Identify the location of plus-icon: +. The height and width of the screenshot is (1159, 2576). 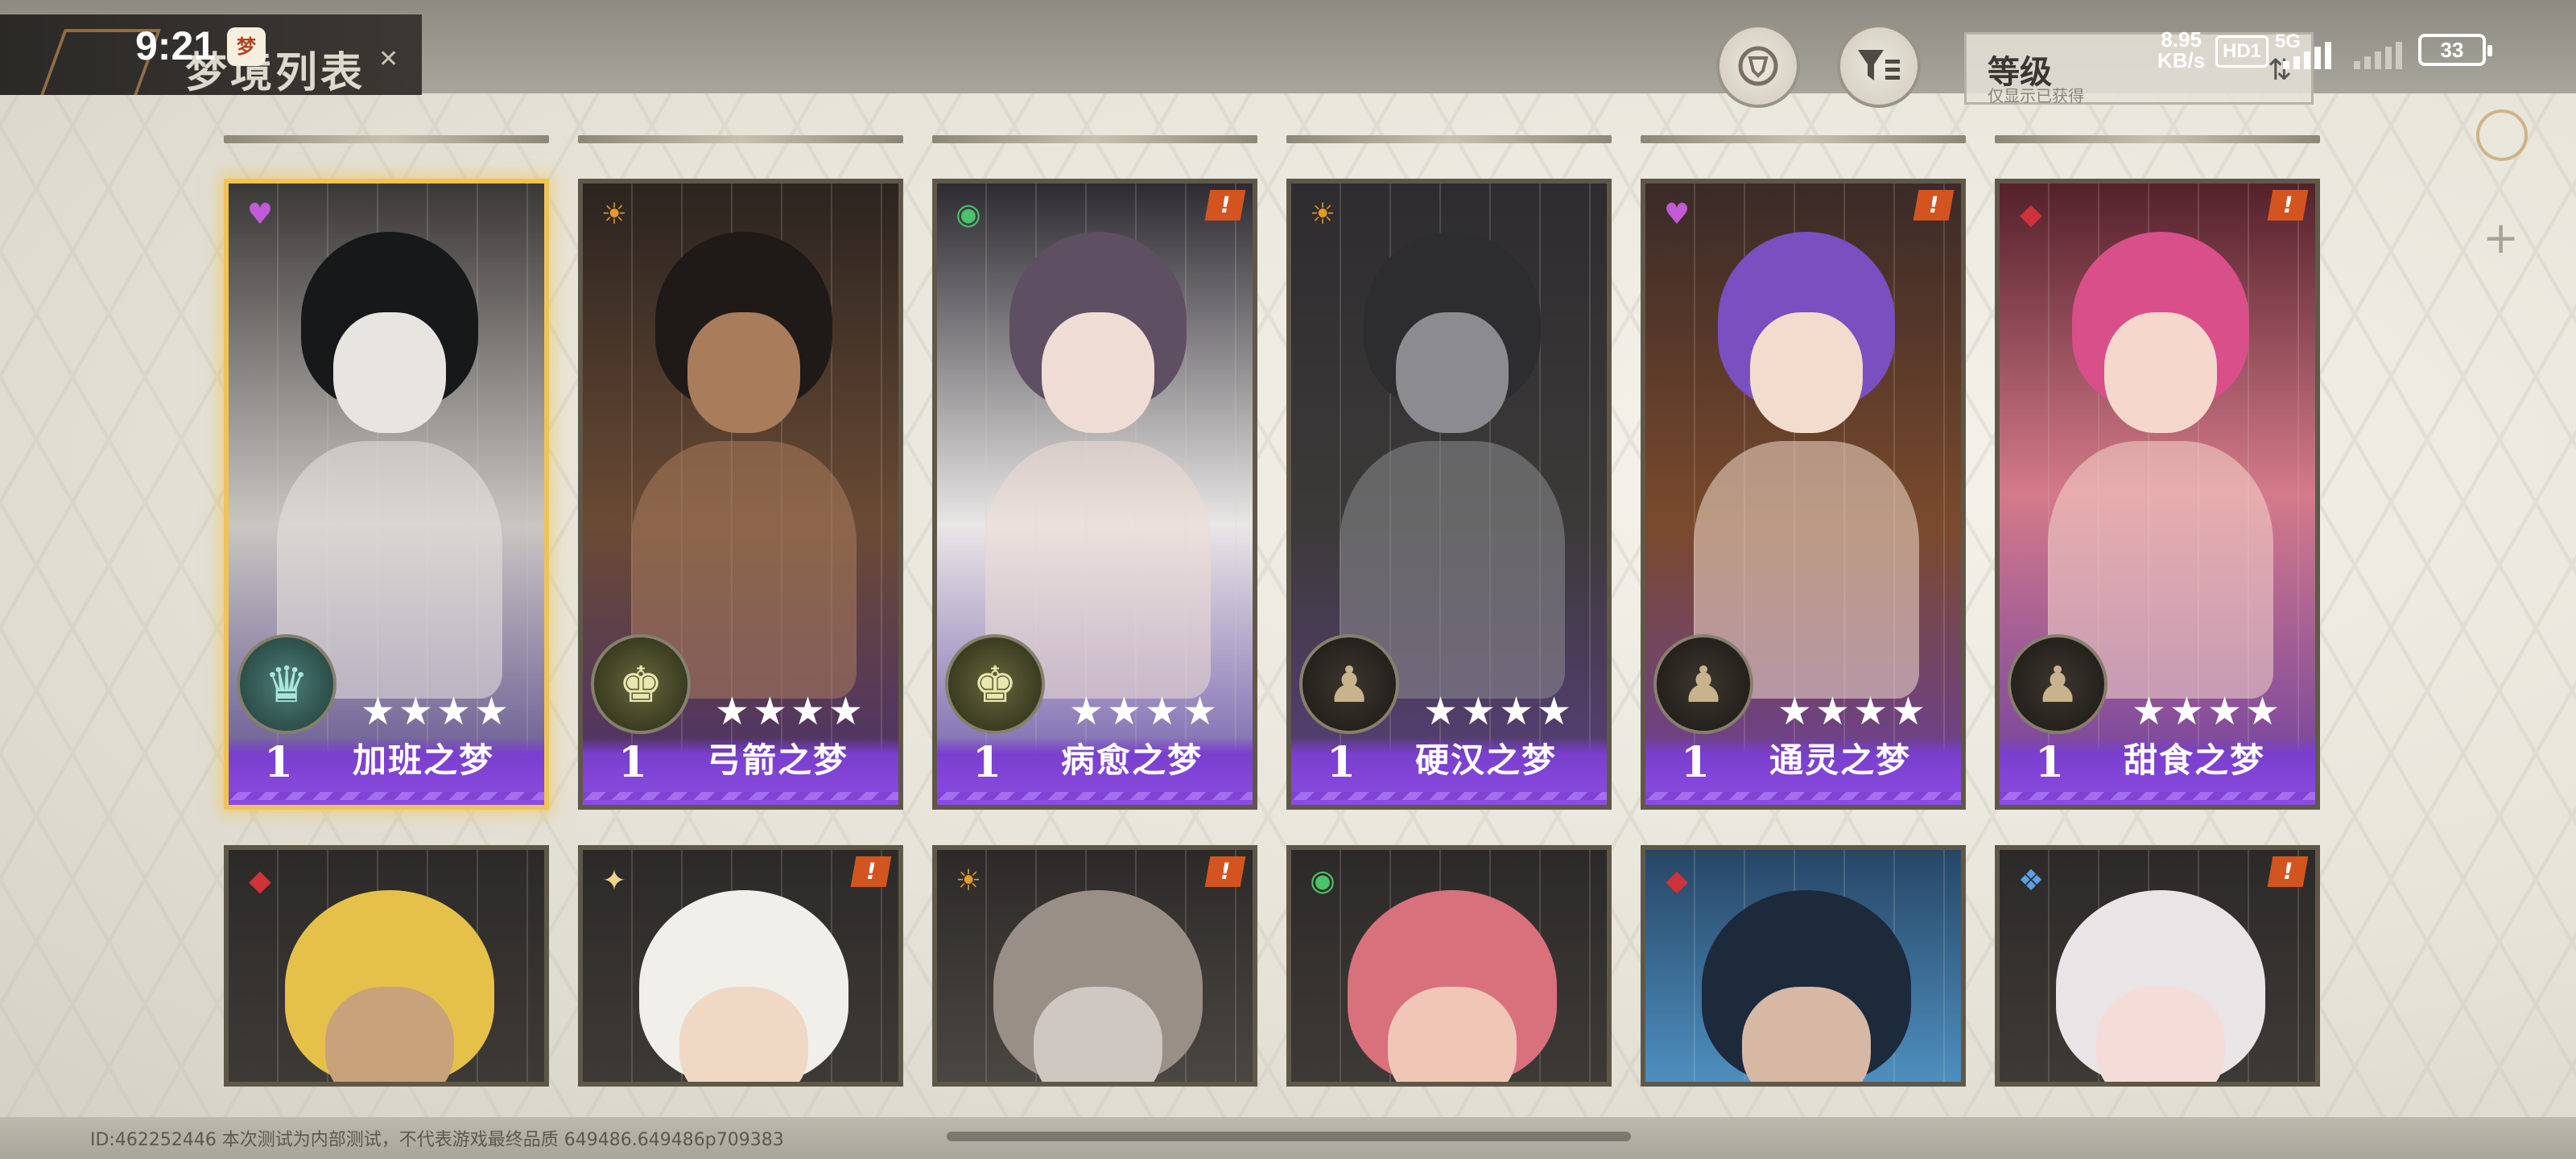
(2501, 237).